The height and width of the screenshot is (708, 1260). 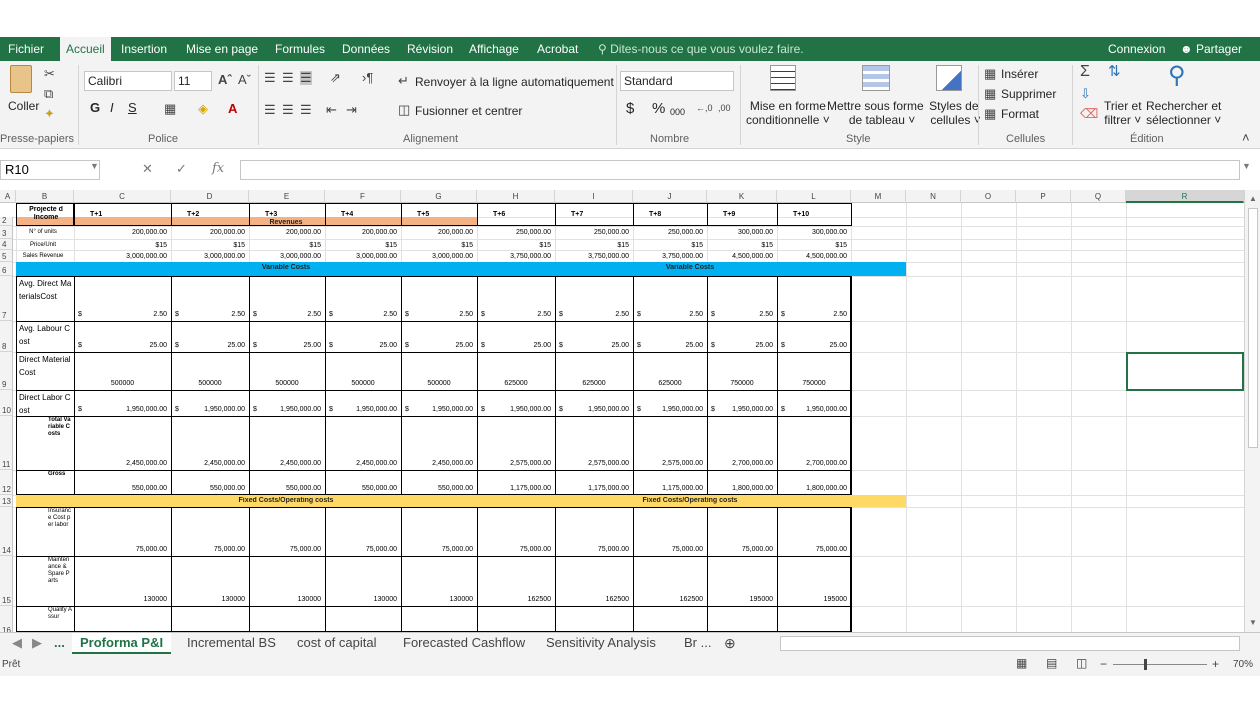 What do you see at coordinates (1185, 196) in the screenshot?
I see `column-header-r: R` at bounding box center [1185, 196].